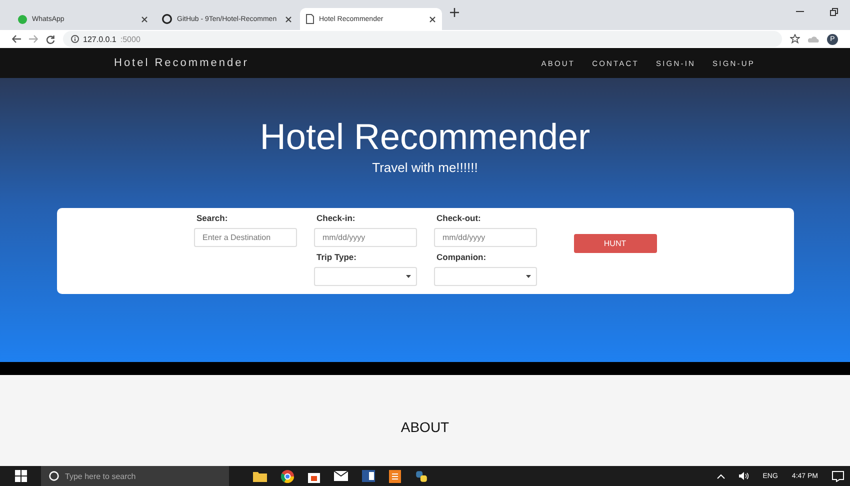  I want to click on notification-icon, so click(838, 476).